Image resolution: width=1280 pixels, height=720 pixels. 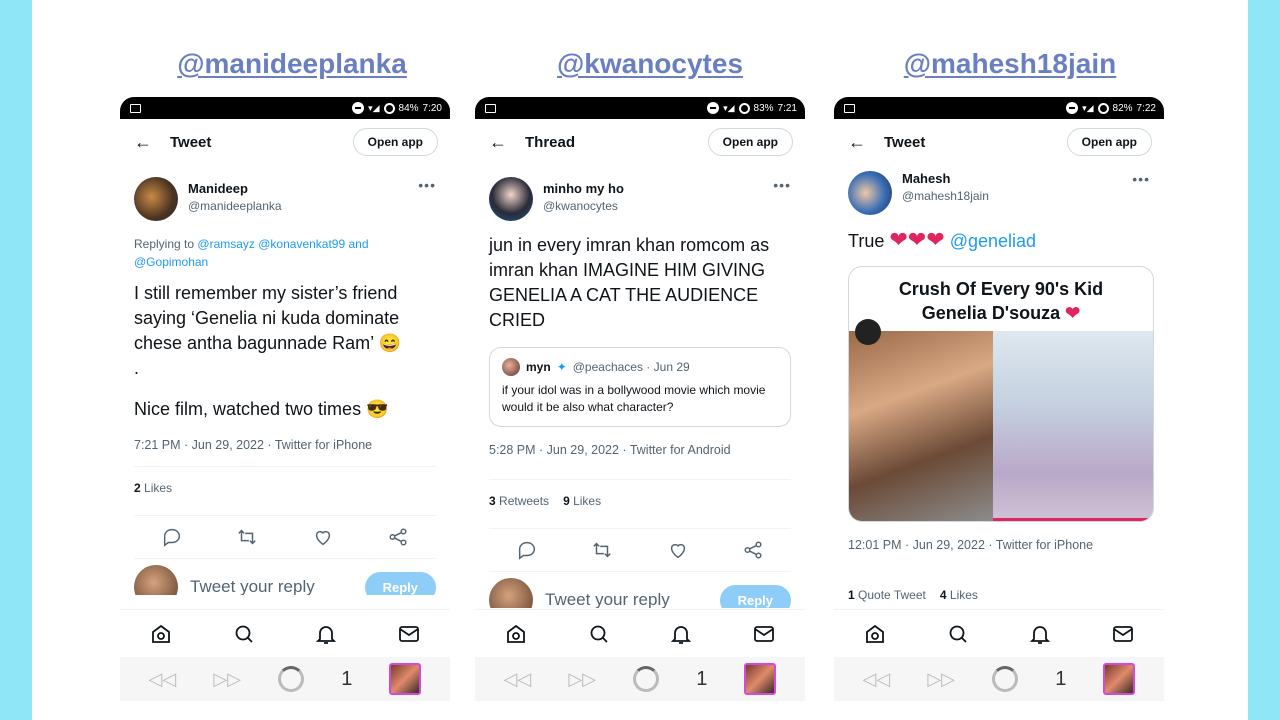 I want to click on image-title-line-2: Genelia D'souza ❤, so click(x=1001, y=313).